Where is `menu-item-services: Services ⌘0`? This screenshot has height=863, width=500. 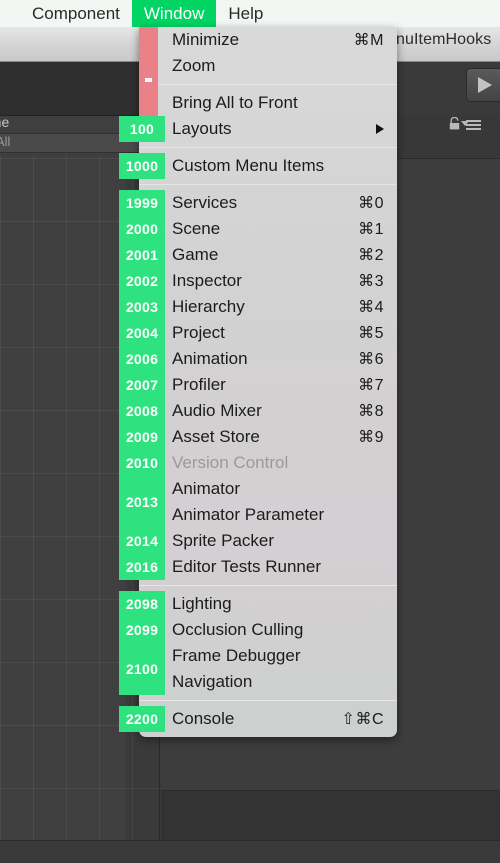 menu-item-services: Services ⌘0 is located at coordinates (268, 203).